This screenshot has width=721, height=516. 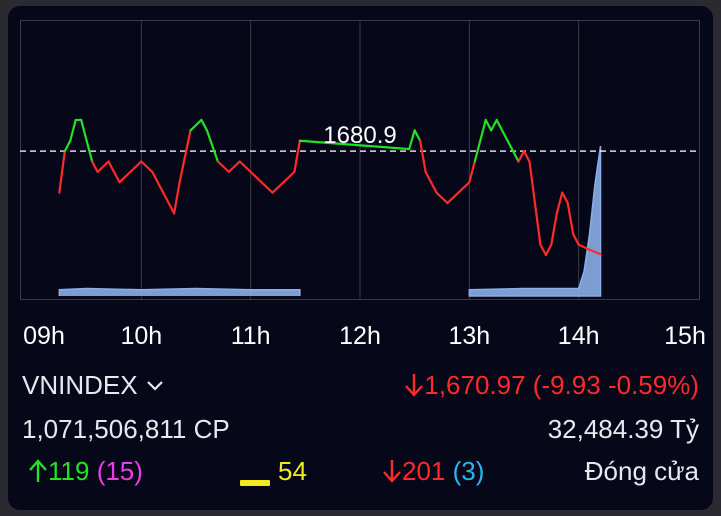 I want to click on x-tick-label: 12h, so click(x=360, y=336).